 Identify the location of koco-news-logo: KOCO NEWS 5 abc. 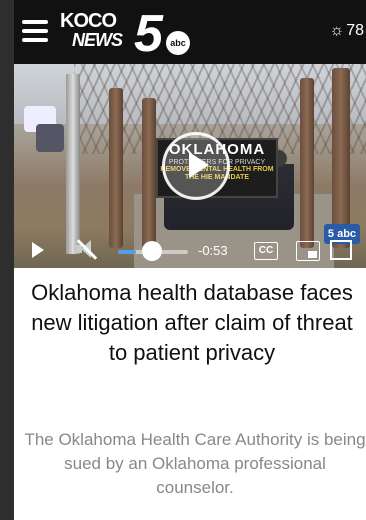
(130, 34).